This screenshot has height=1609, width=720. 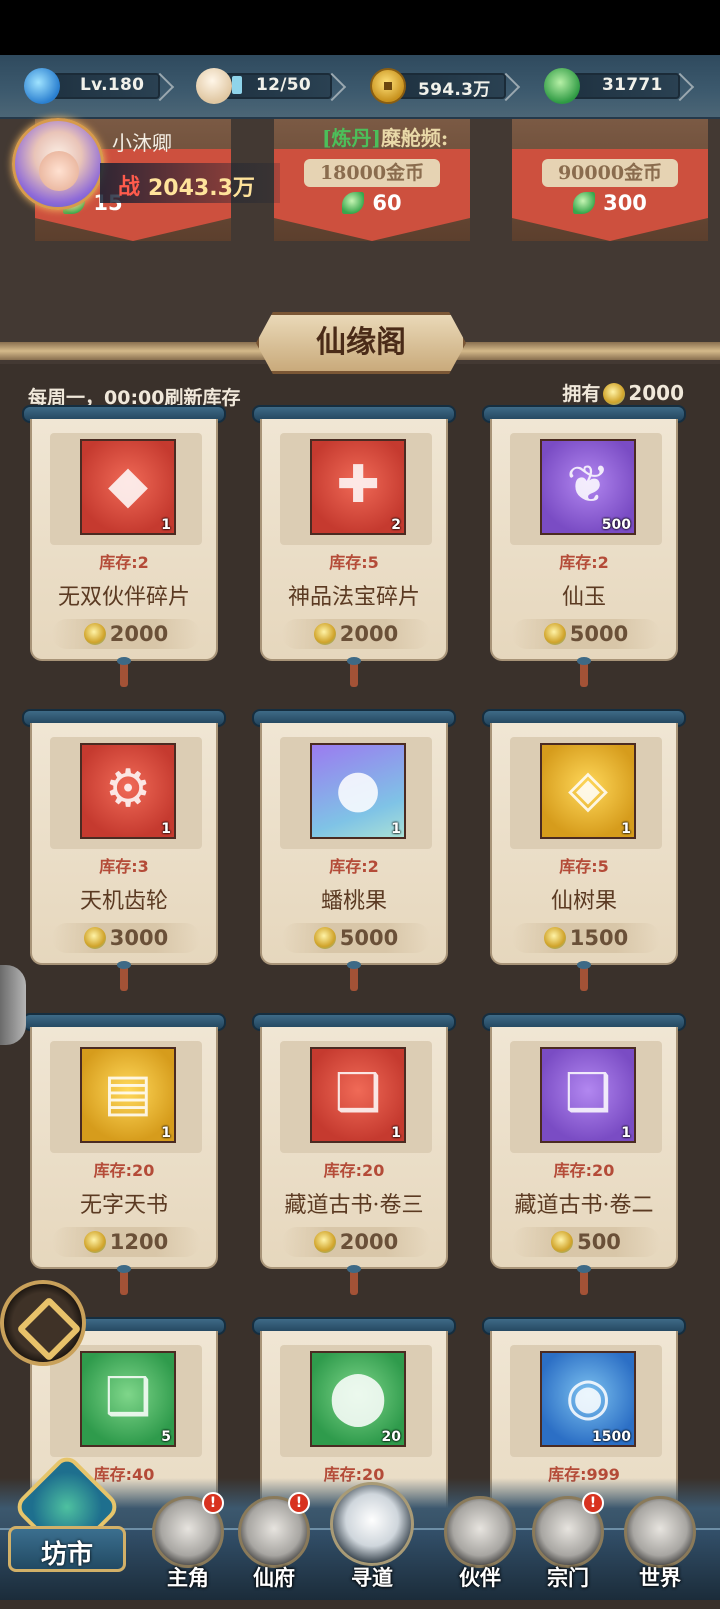 What do you see at coordinates (43, 1323) in the screenshot?
I see `collapse-menu-button` at bounding box center [43, 1323].